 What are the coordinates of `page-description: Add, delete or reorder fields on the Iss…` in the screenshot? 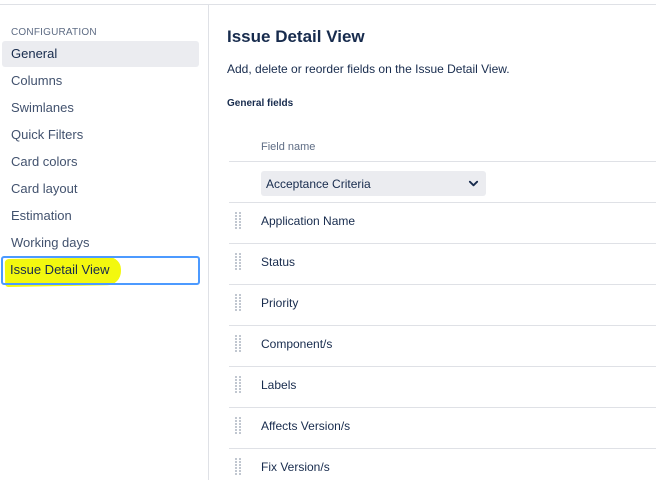 It's located at (368, 69).